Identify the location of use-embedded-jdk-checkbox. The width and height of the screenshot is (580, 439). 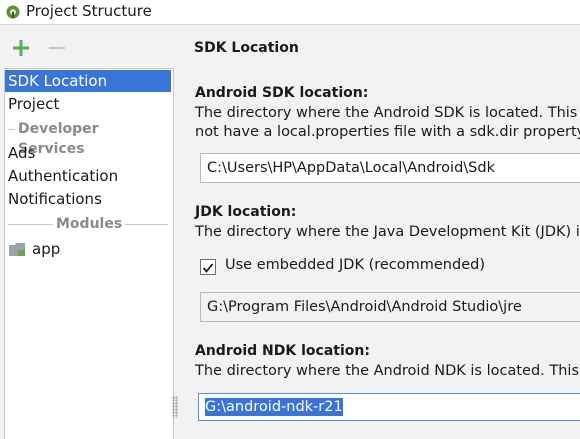
(208, 267).